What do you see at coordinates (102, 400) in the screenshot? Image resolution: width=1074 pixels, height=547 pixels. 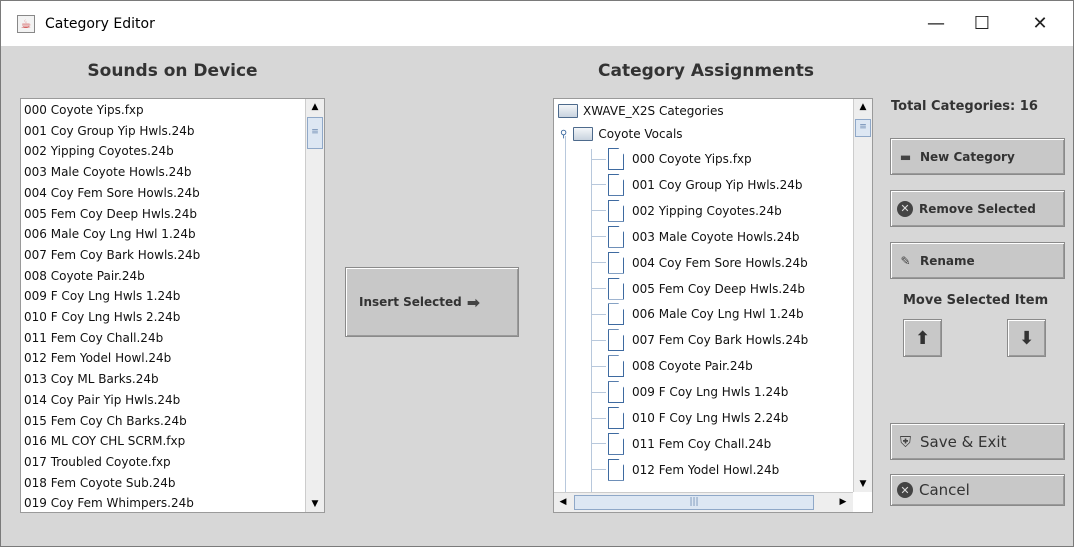 I see `sound-list-item: 014 Coy Pair Yip Hwls.24b` at bounding box center [102, 400].